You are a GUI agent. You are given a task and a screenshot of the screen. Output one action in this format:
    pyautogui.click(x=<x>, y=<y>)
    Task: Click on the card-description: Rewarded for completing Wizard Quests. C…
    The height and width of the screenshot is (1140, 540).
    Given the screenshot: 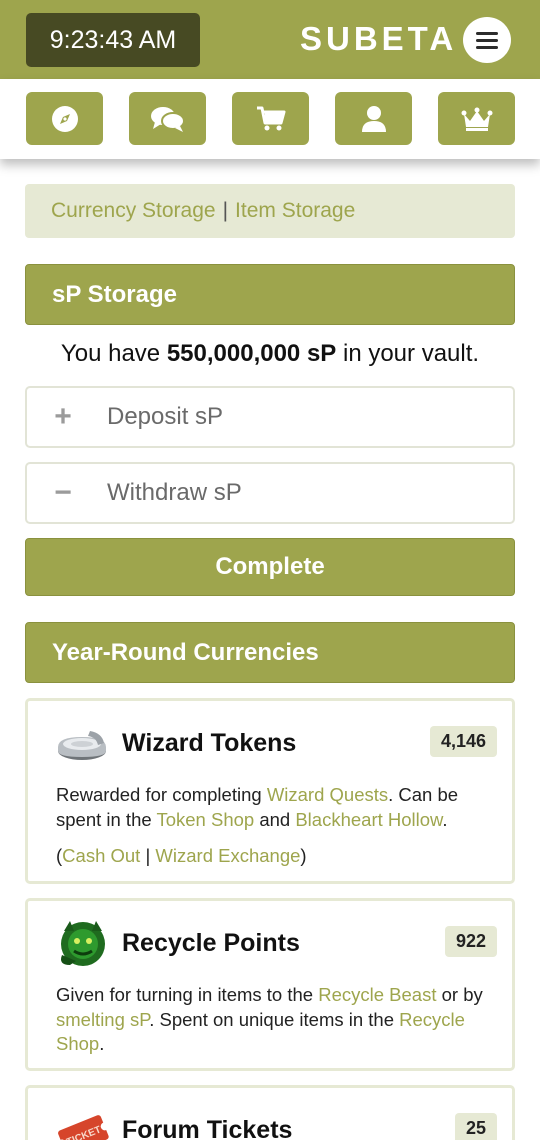 What is the action you would take?
    pyautogui.click(x=257, y=807)
    